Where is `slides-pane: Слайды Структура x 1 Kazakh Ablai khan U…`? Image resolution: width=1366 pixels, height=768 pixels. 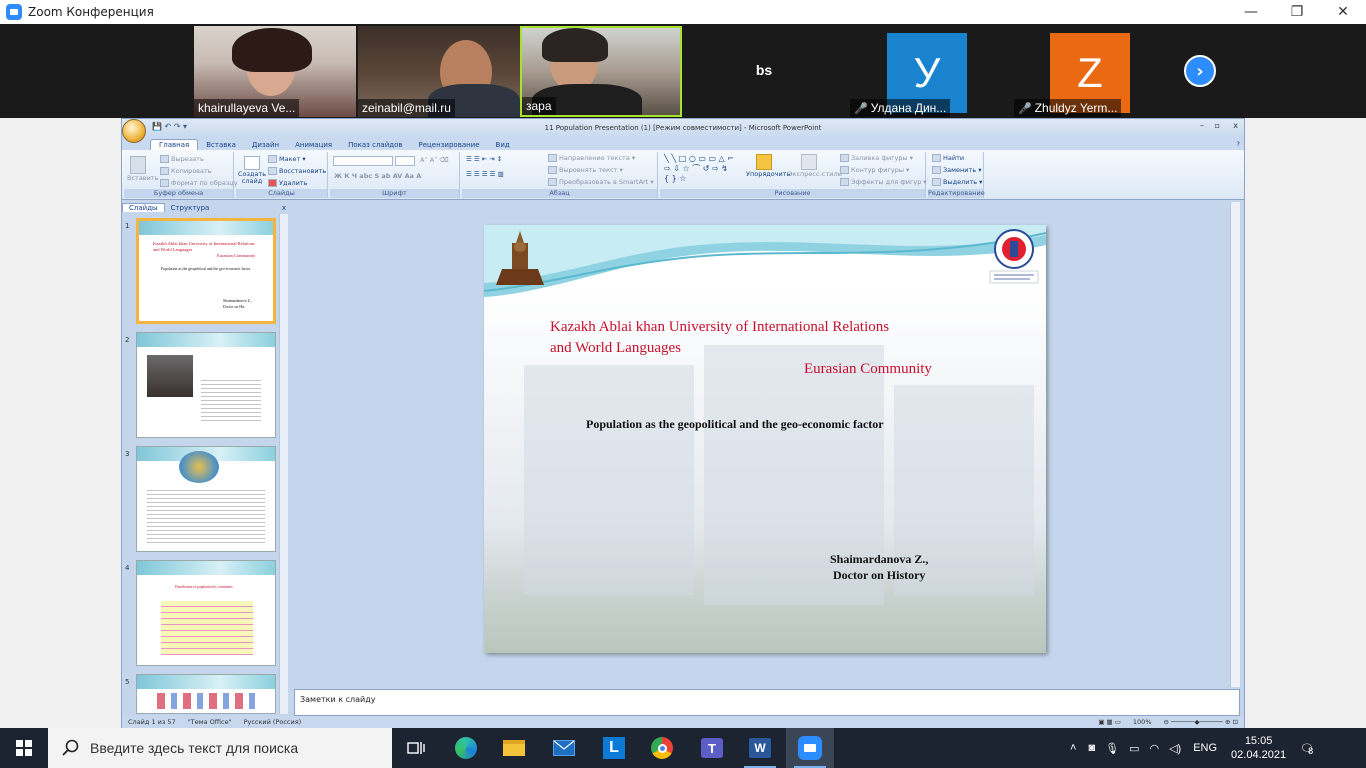
slides-pane: Слайды Структура x 1 Kazakh Ablai khan U… is located at coordinates (207, 459).